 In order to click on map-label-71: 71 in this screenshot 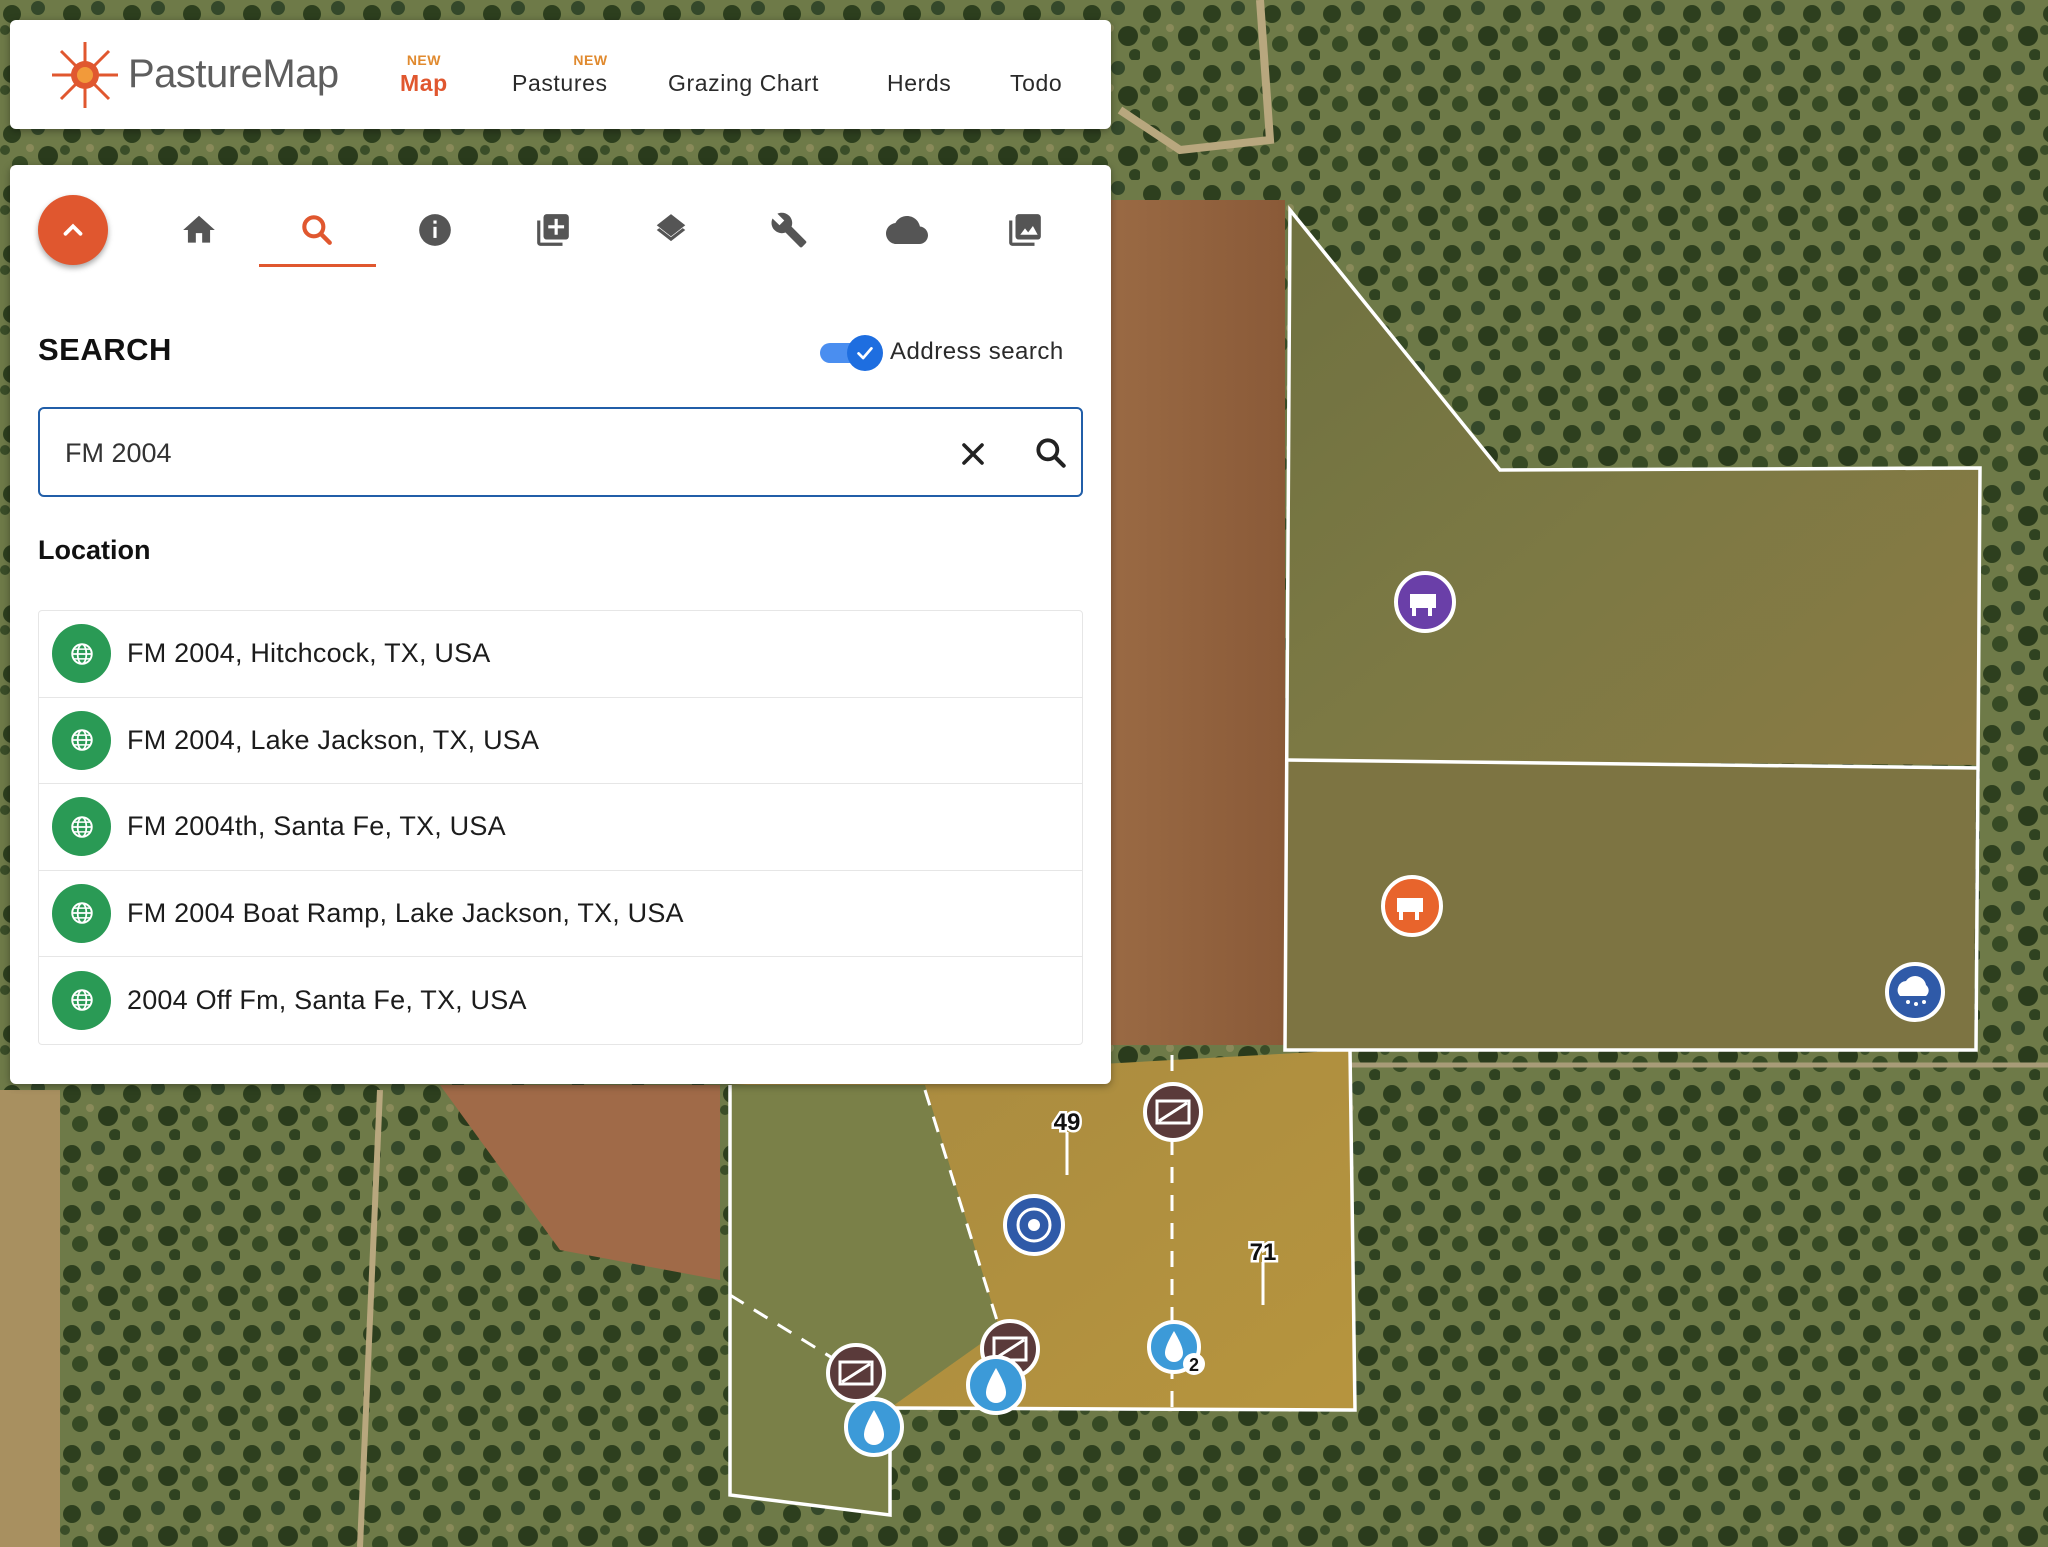, I will do `click(1263, 1252)`.